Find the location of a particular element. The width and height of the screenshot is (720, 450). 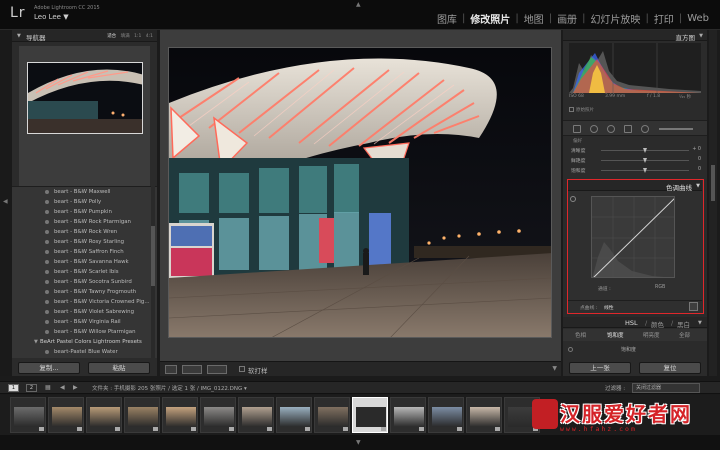

preset-item: beart - B&W Polly is located at coordinates (84, 202).